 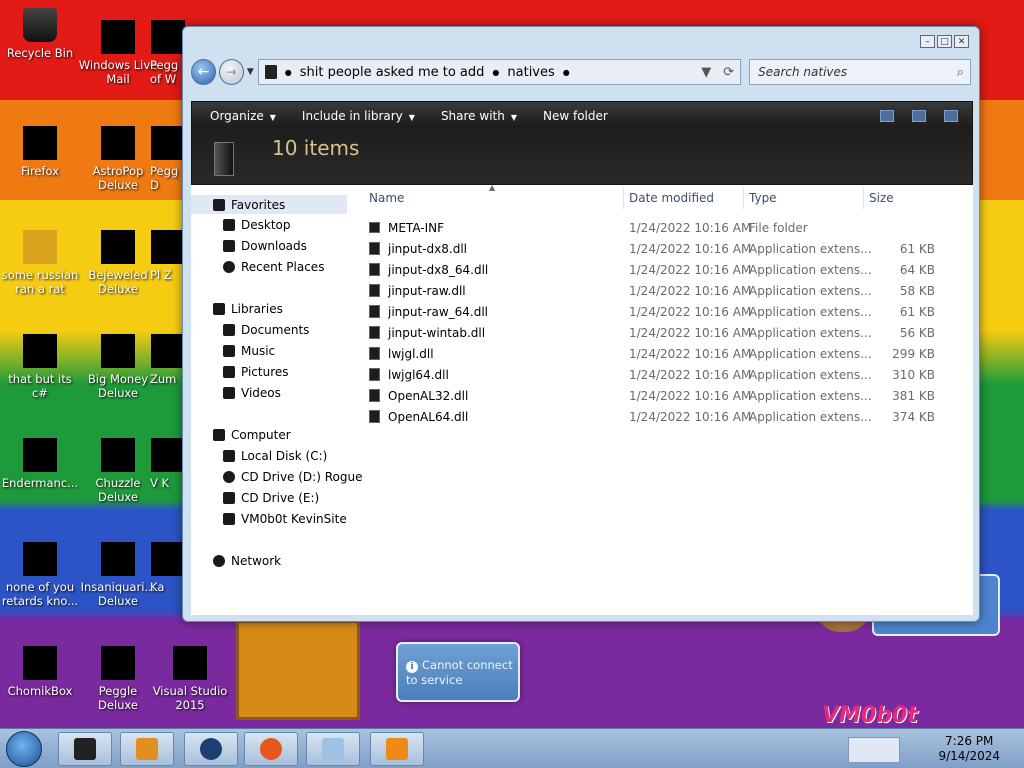 I want to click on nav-vm0b0t-kevinsite: VM0b0t KevinSite, so click(x=285, y=519).